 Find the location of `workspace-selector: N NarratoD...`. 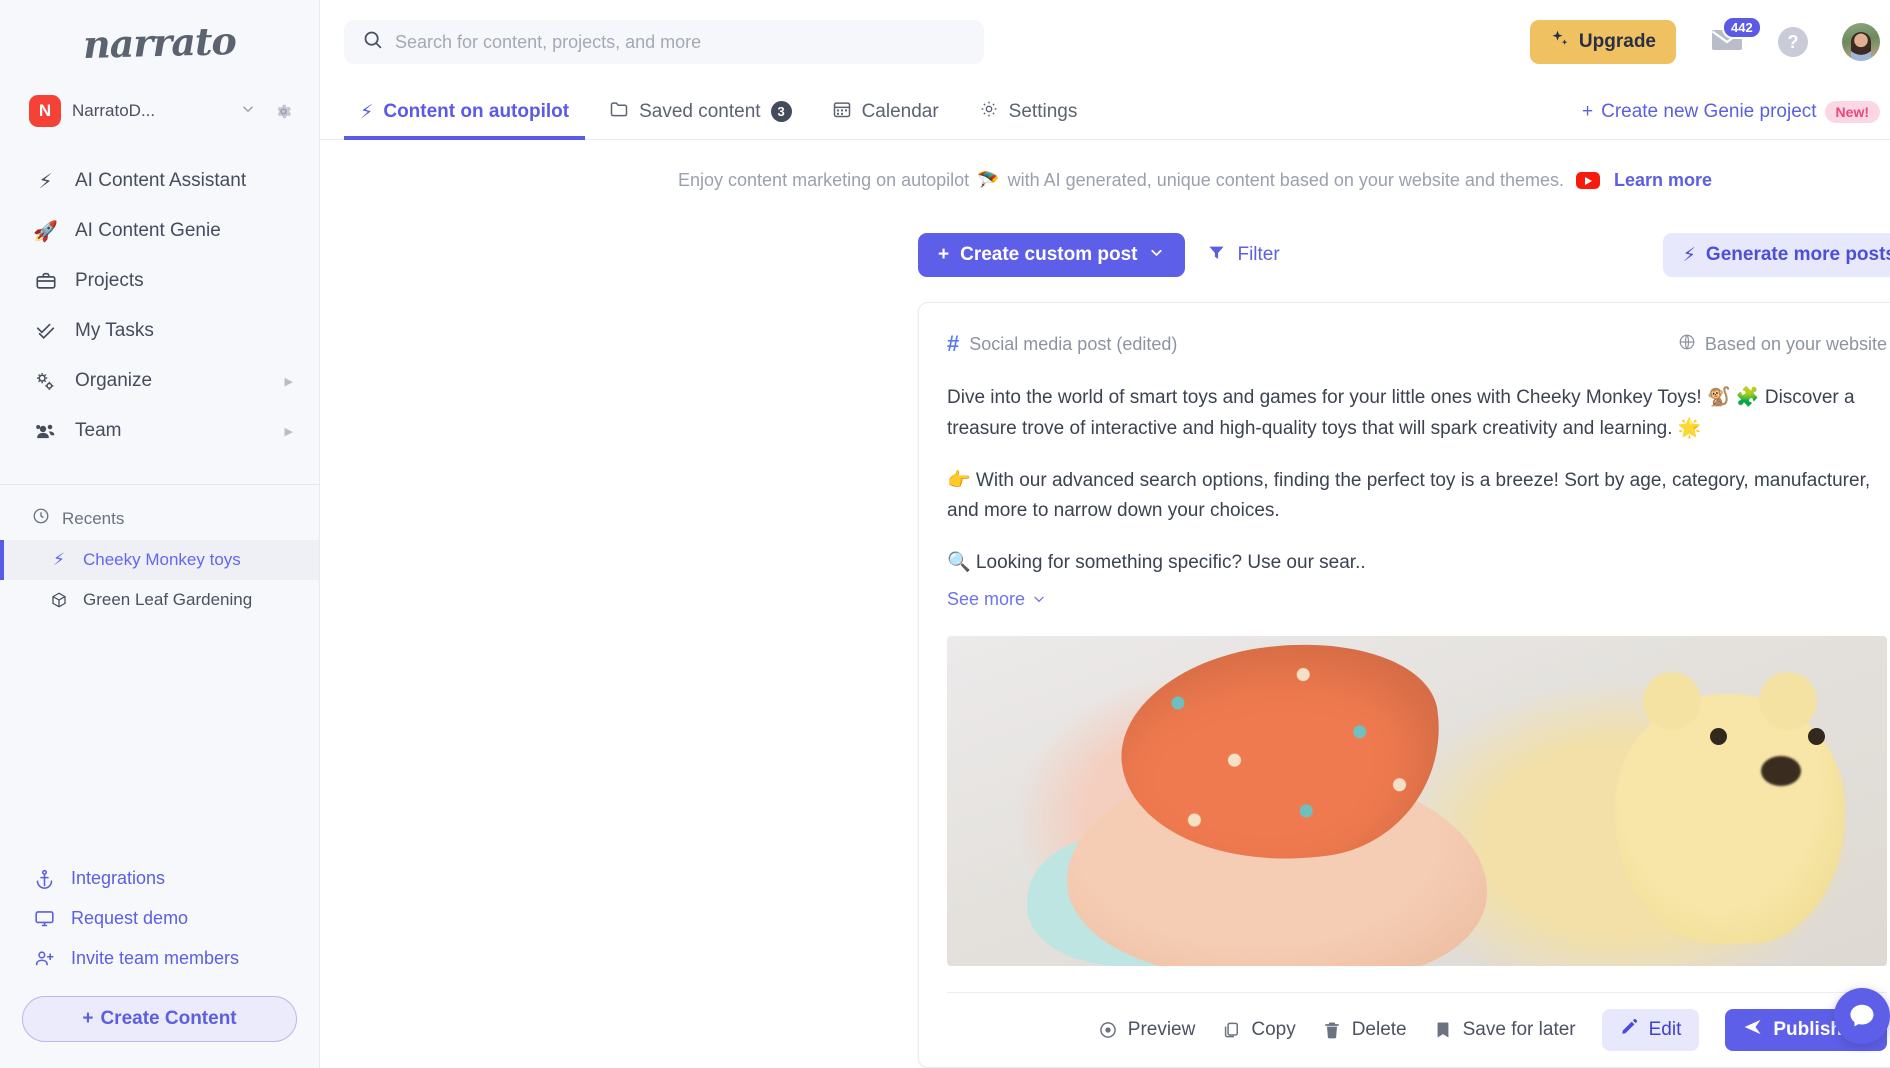

workspace-selector: N NarratoD... is located at coordinates (159, 111).